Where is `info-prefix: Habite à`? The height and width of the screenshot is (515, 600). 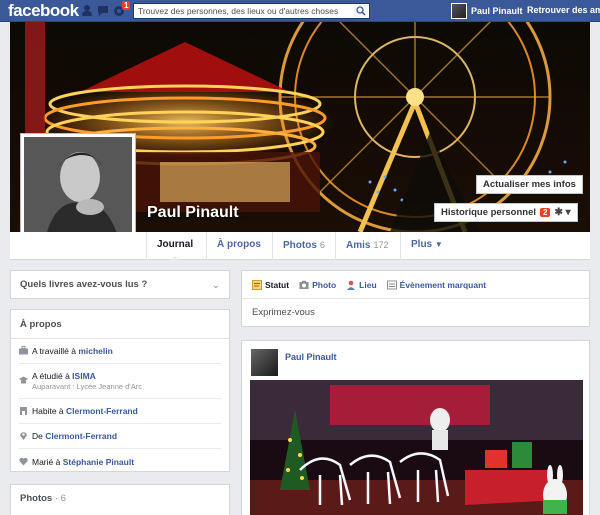 info-prefix: Habite à is located at coordinates (49, 411).